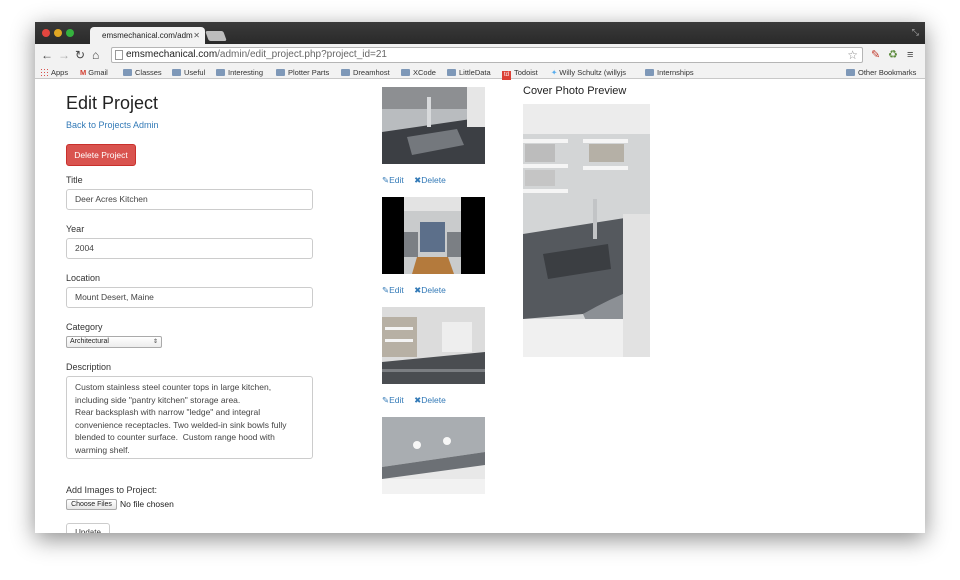  Describe the element at coordinates (44, 72) in the screenshot. I see `apps-grid-icon` at that location.